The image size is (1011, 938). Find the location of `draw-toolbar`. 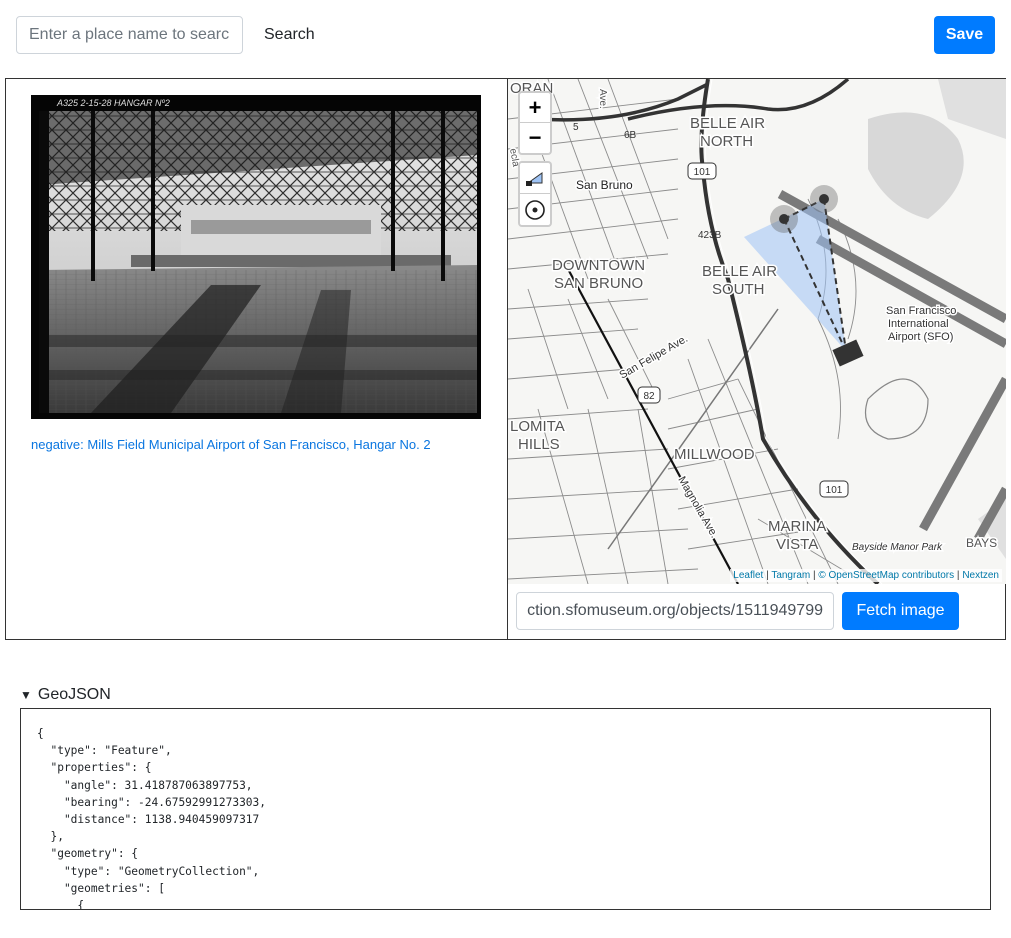

draw-toolbar is located at coordinates (535, 194).